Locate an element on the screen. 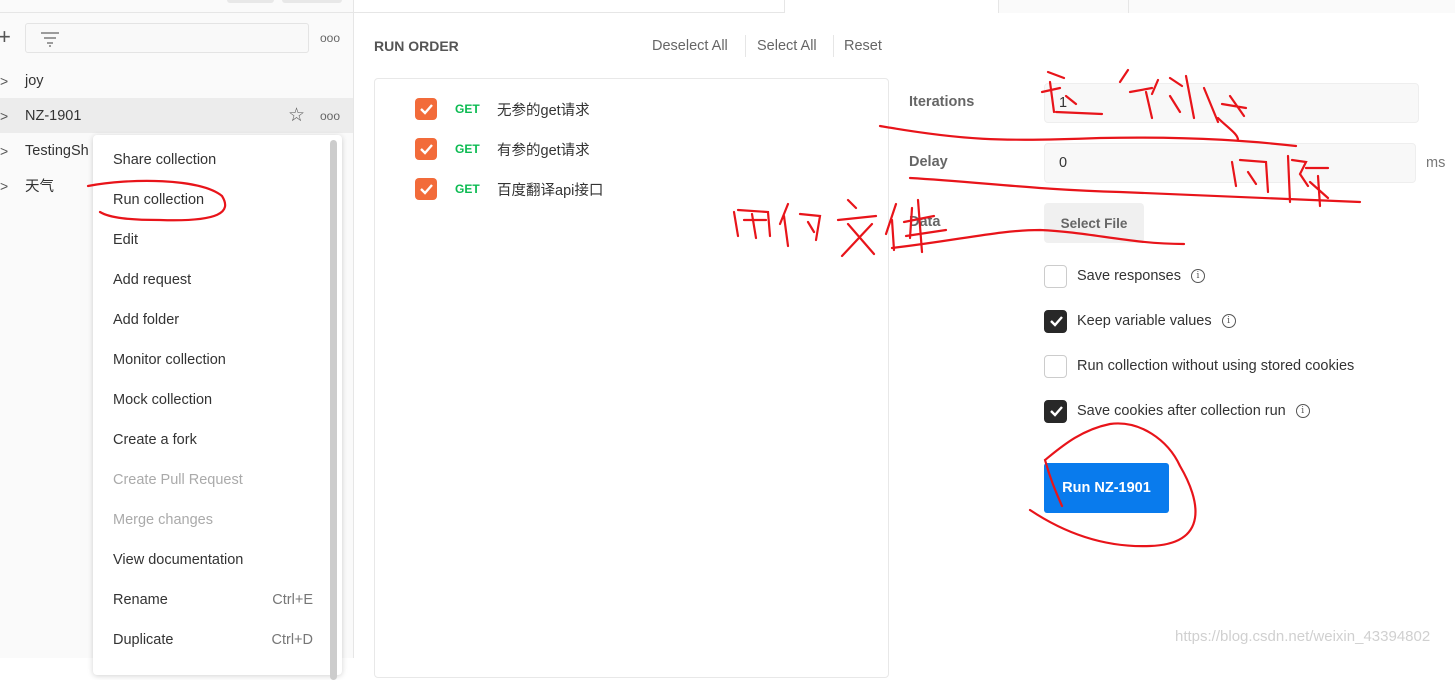 This screenshot has height=680, width=1455. collection-item: > NZ-1901 ☆ ooo is located at coordinates (176, 115).